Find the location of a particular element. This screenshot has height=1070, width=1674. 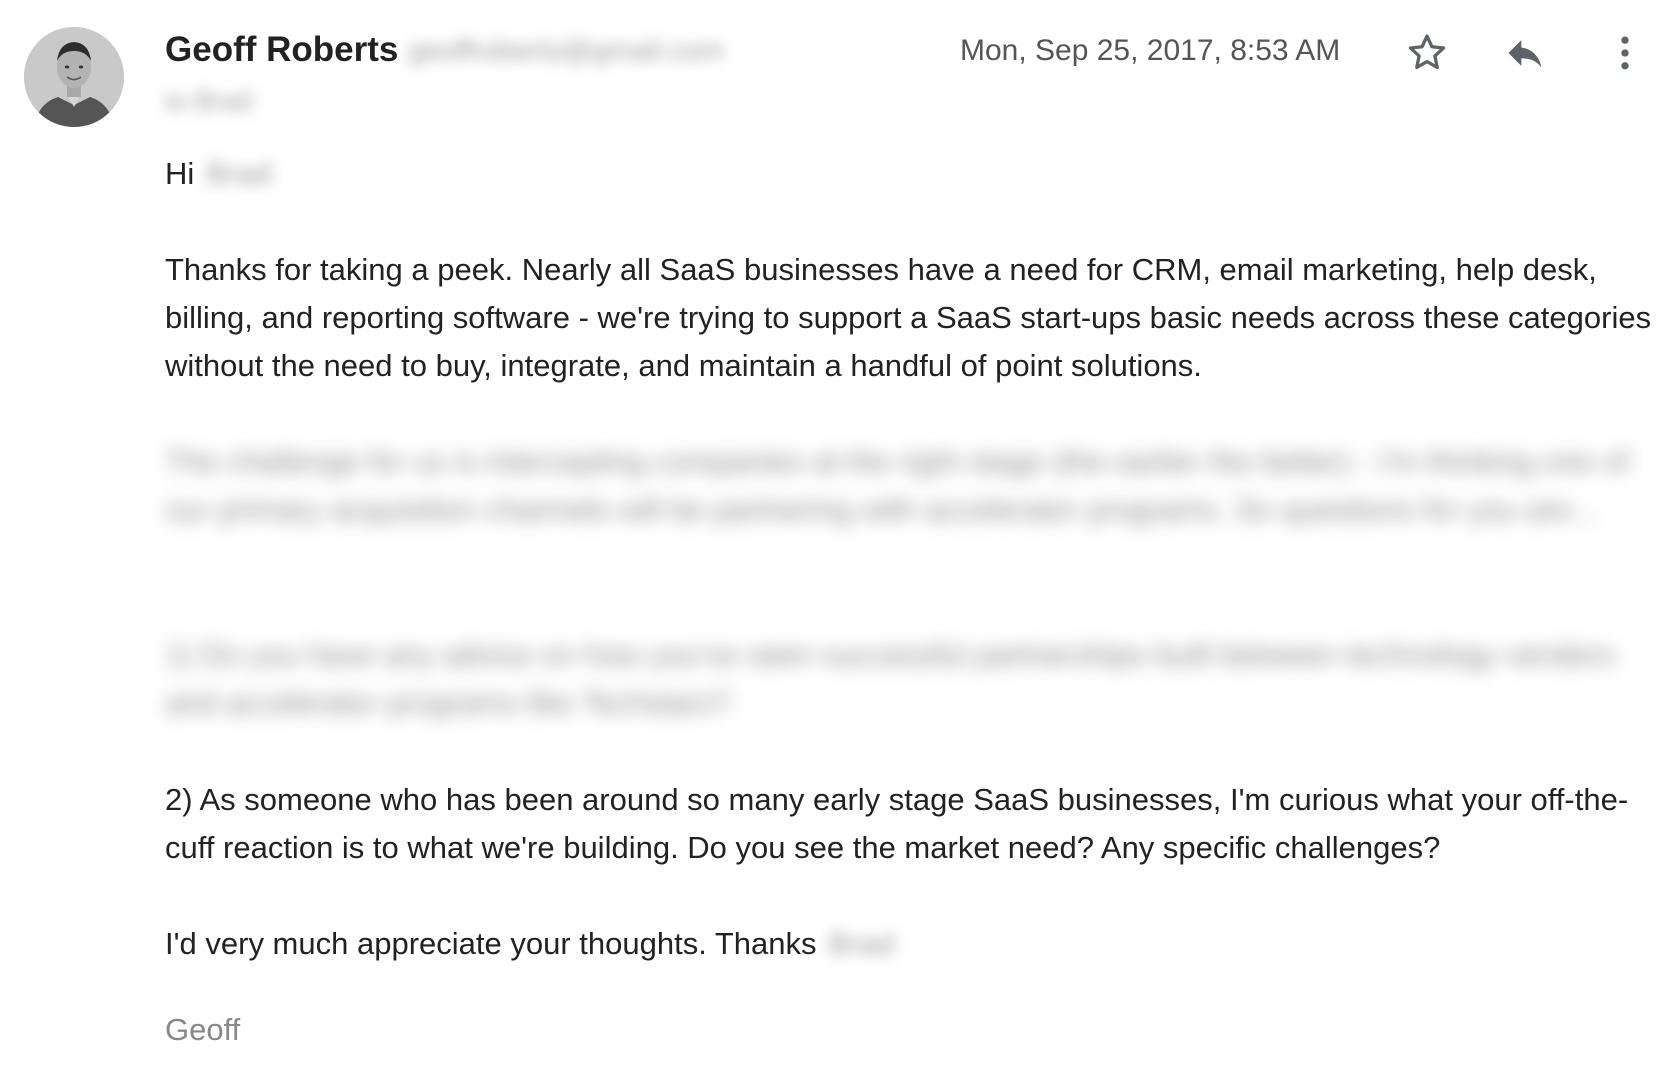

star-button is located at coordinates (1427, 53).